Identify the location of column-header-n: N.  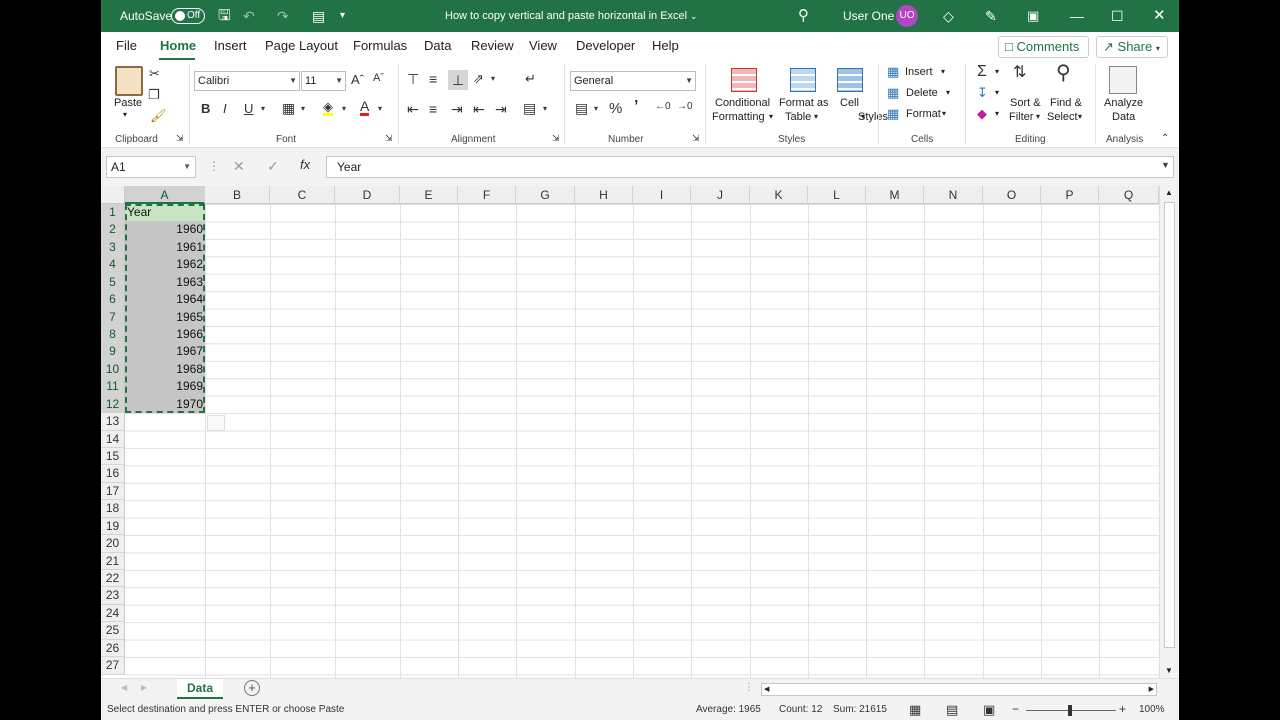
(953, 195).